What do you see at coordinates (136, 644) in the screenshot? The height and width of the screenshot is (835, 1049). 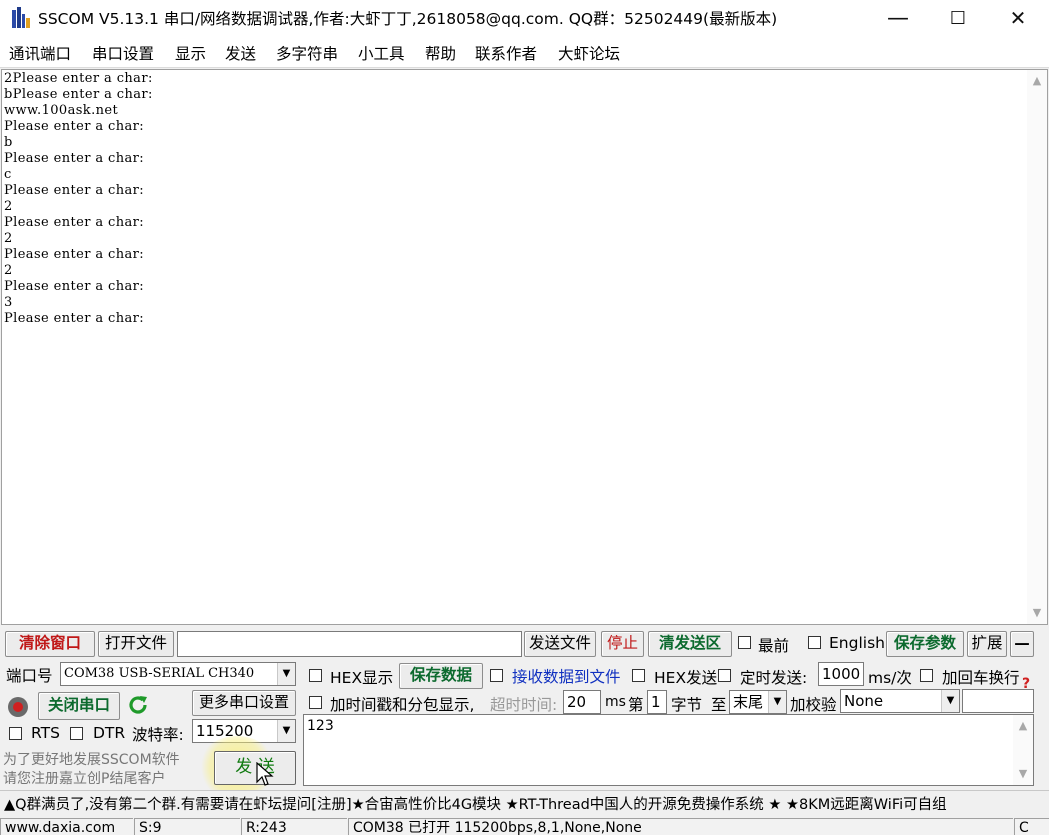 I see `open-file-button: 打开文件` at bounding box center [136, 644].